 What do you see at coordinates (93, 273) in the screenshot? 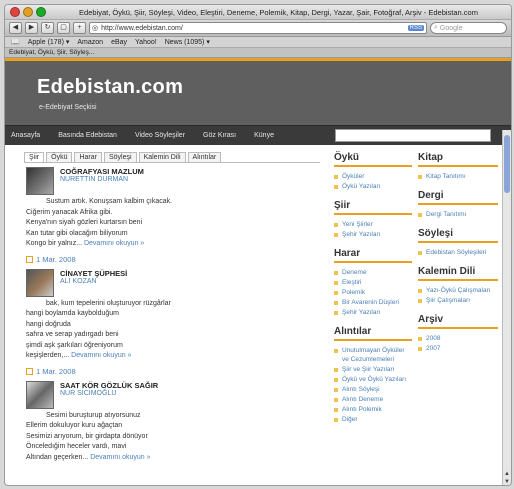
I see `post-title: CİNAYET ŞÜPHESİ` at bounding box center [93, 273].